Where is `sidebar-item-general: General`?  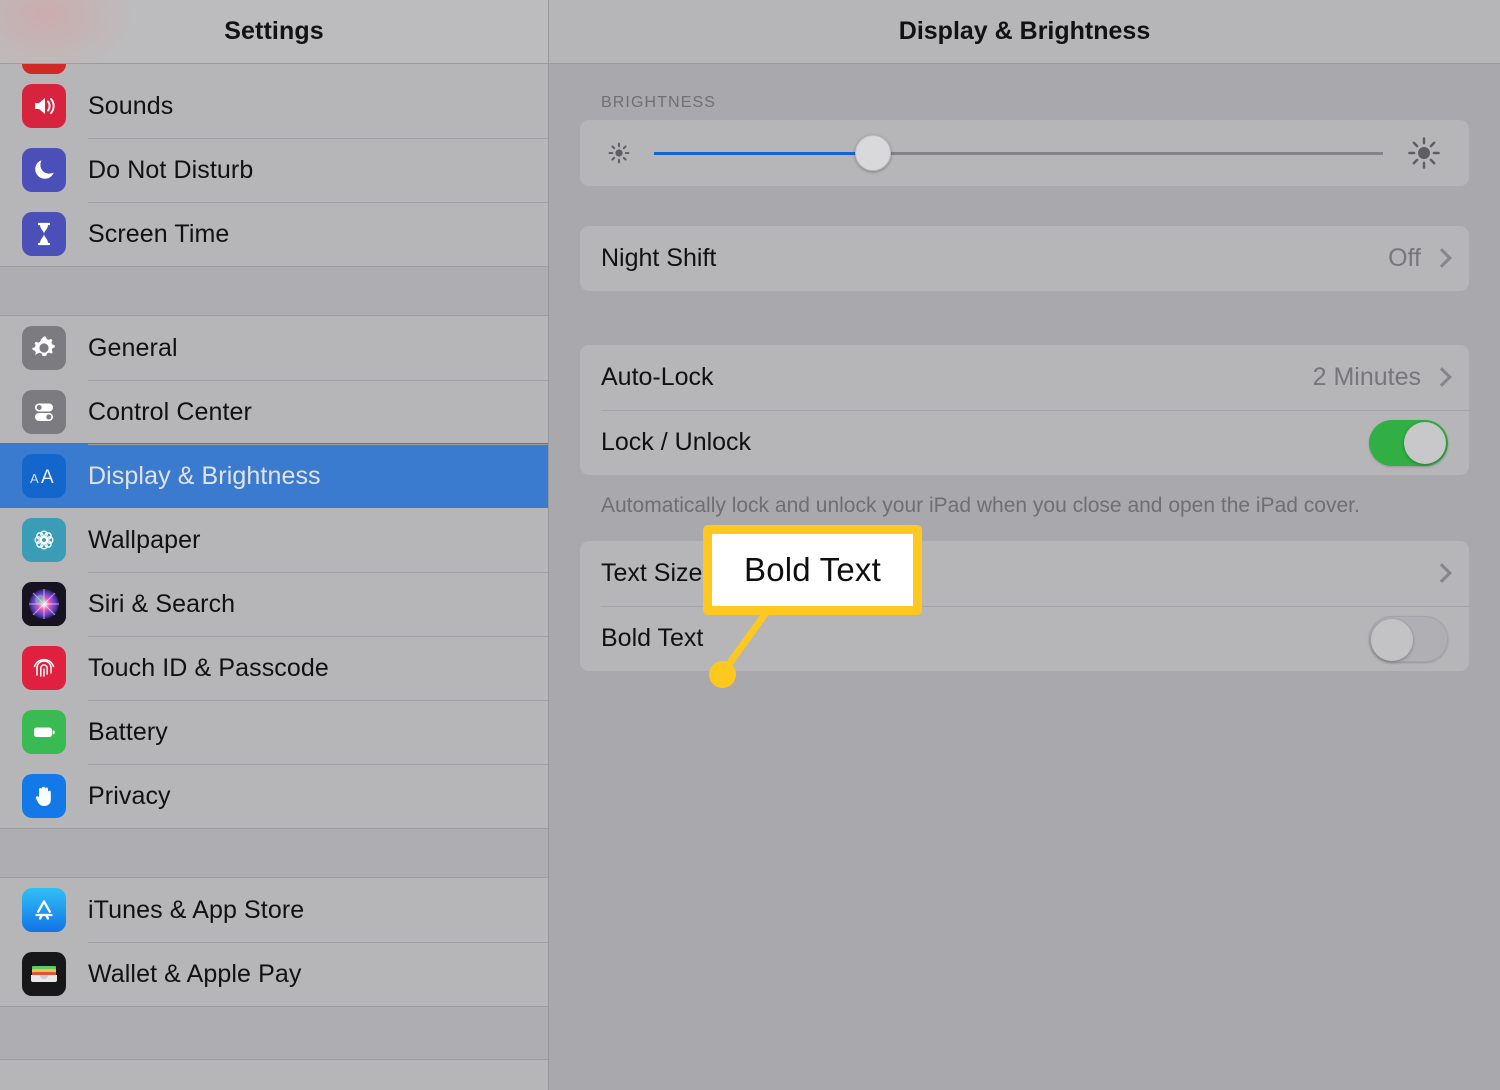 sidebar-item-general: General is located at coordinates (274, 348).